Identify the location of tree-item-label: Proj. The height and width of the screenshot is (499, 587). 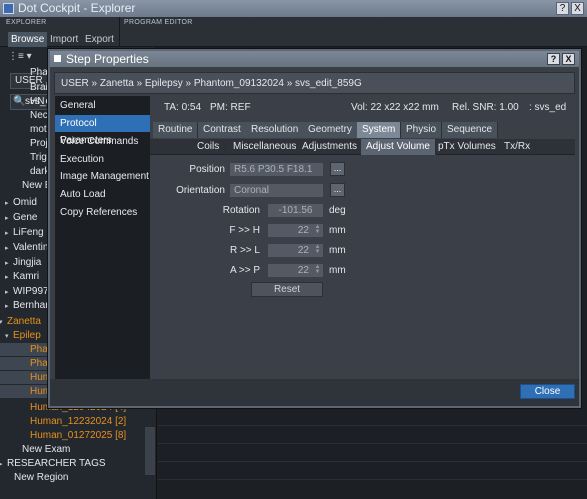
(39, 143).